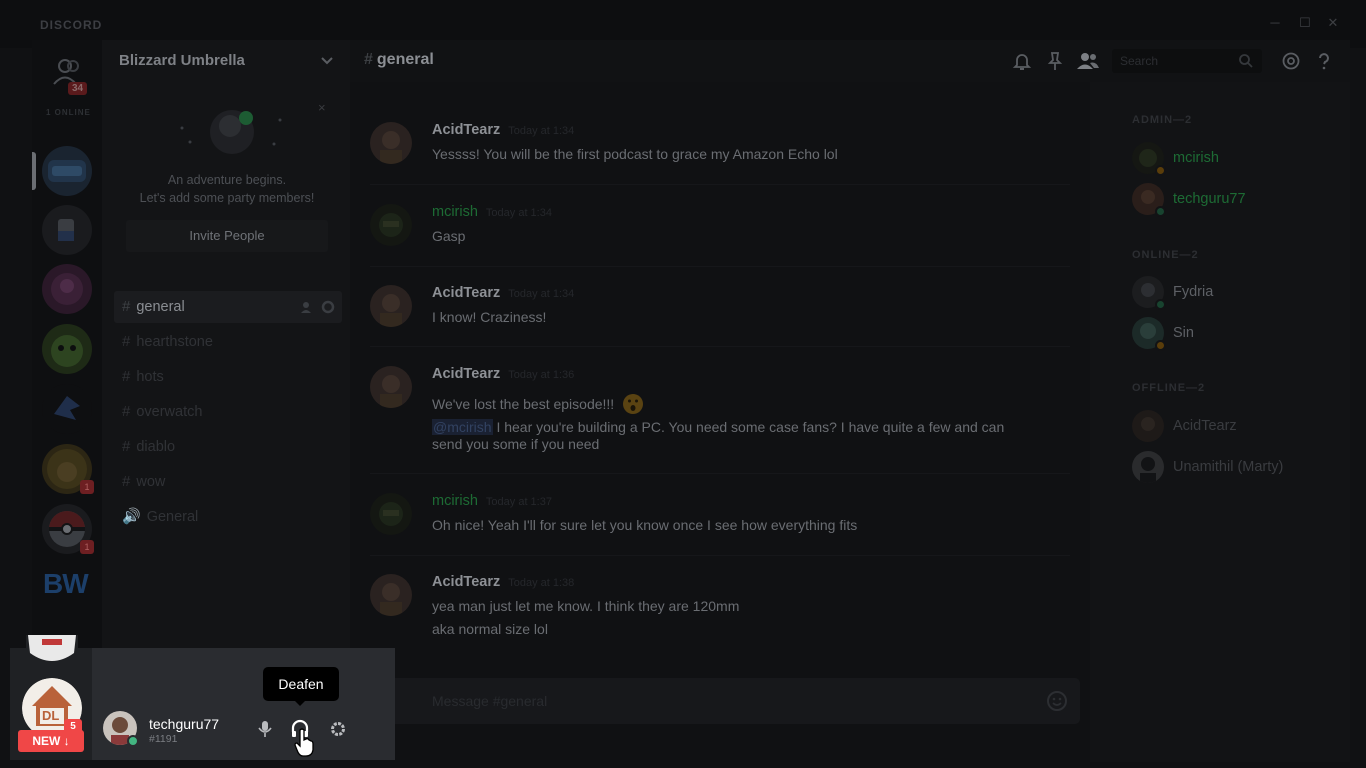 This screenshot has width=1366, height=768. I want to click on member-item: Sin, so click(1237, 334).